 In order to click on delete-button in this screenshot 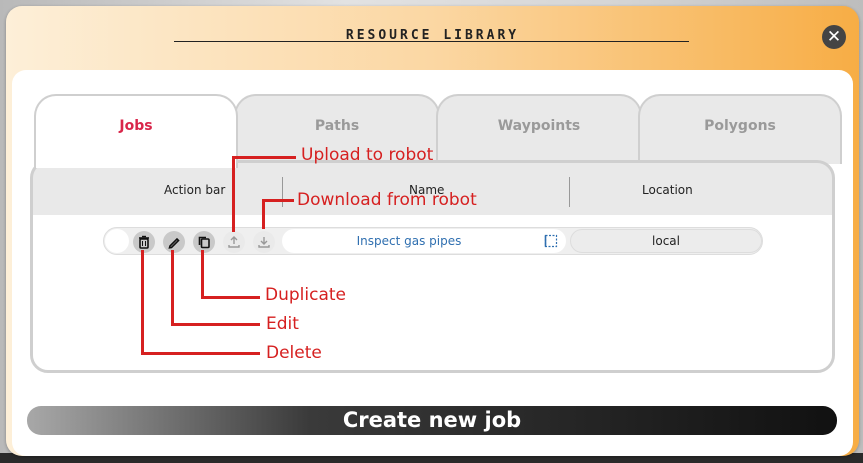, I will do `click(144, 242)`.